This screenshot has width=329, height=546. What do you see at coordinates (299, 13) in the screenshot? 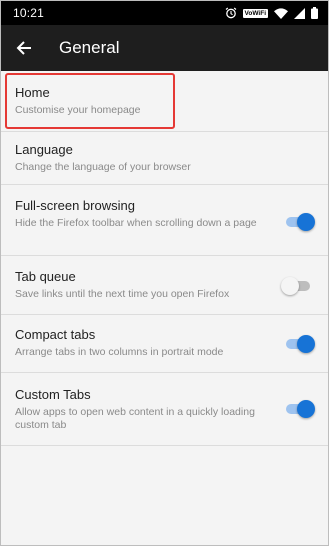
I see `signal-icon` at bounding box center [299, 13].